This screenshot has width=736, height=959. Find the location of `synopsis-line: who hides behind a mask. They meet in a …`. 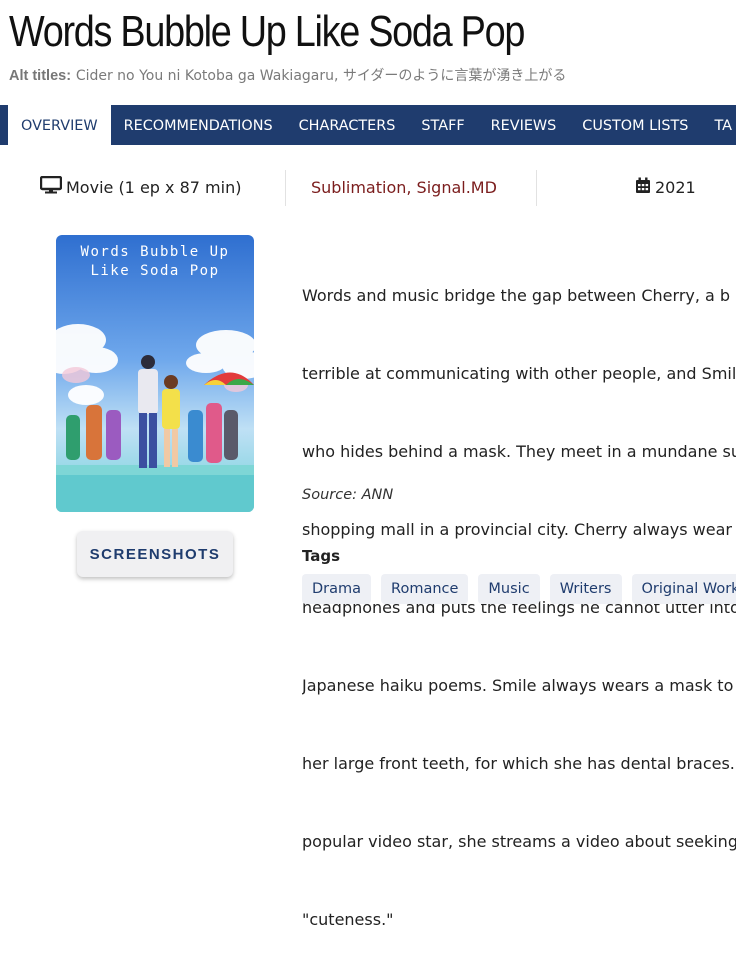

synopsis-line: who hides behind a mask. They meet in a … is located at coordinates (519, 452).